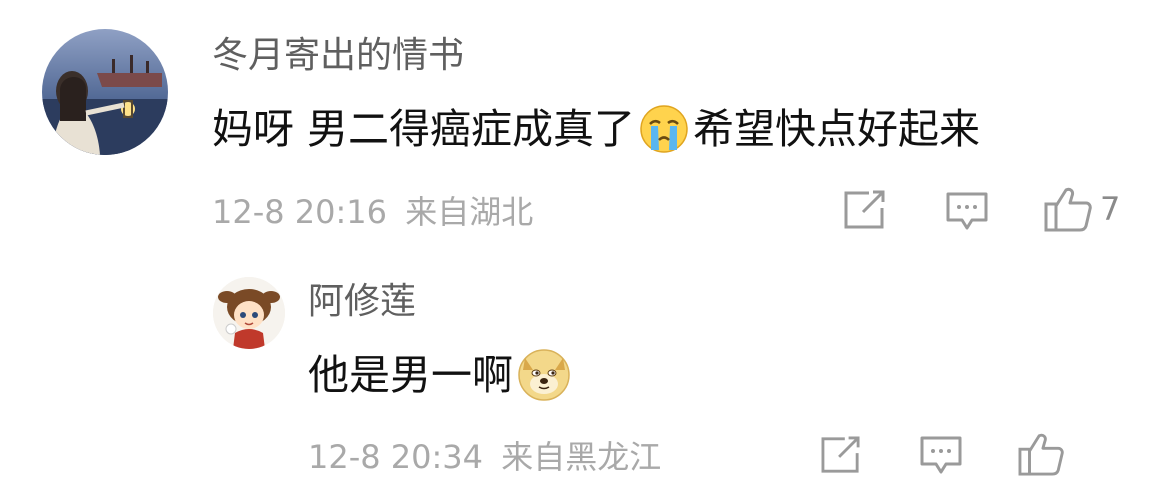 This screenshot has width=1170, height=497. What do you see at coordinates (424, 128) in the screenshot?
I see `comment-text-part: 妈呀 男二得癌症成真了` at bounding box center [424, 128].